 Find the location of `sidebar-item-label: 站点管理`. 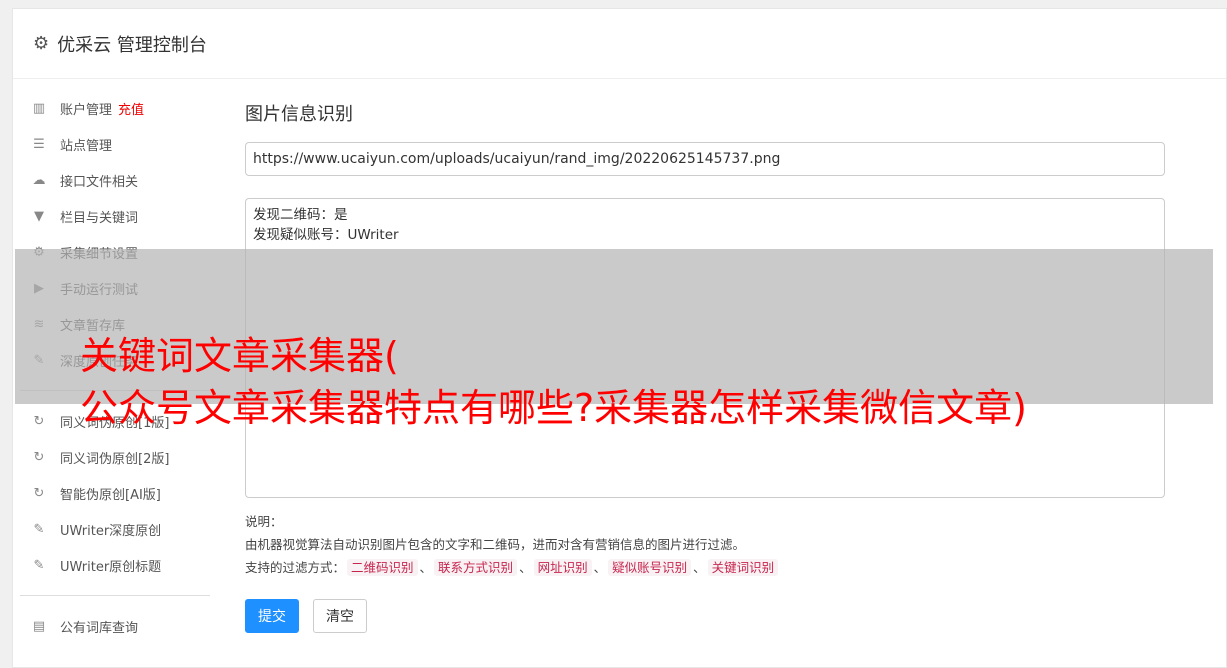

sidebar-item-label: 站点管理 is located at coordinates (86, 146).